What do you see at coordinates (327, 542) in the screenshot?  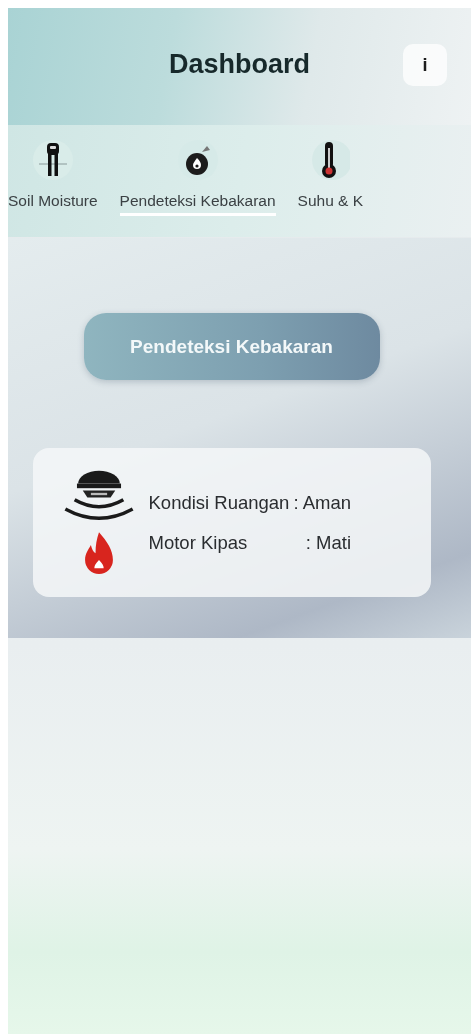 I see `status-value: : Mati` at bounding box center [327, 542].